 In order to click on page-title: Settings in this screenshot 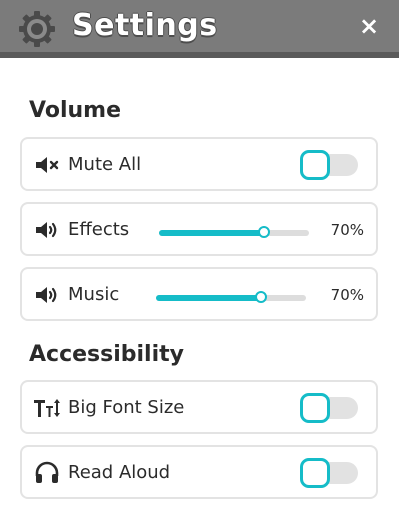, I will do `click(145, 25)`.